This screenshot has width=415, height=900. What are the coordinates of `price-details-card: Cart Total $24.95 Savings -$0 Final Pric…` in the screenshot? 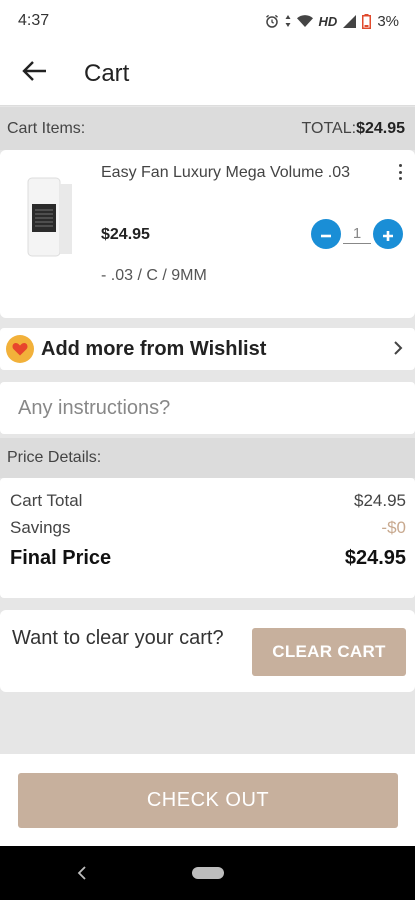 It's located at (207, 538).